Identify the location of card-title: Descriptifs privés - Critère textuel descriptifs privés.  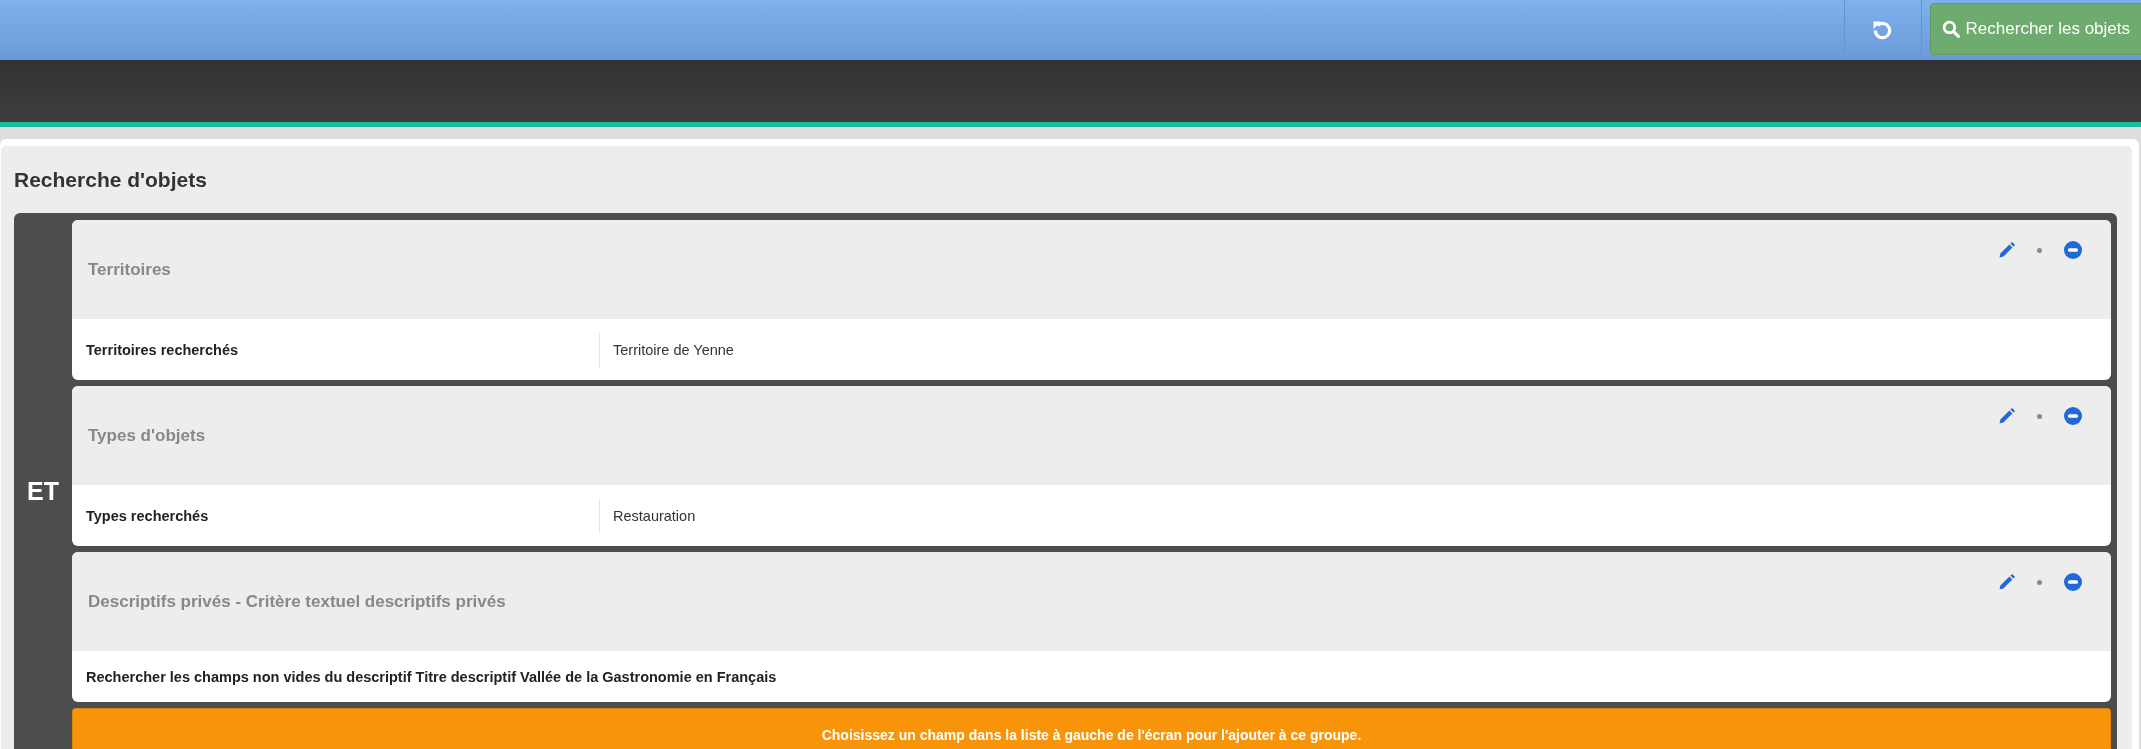
(297, 601).